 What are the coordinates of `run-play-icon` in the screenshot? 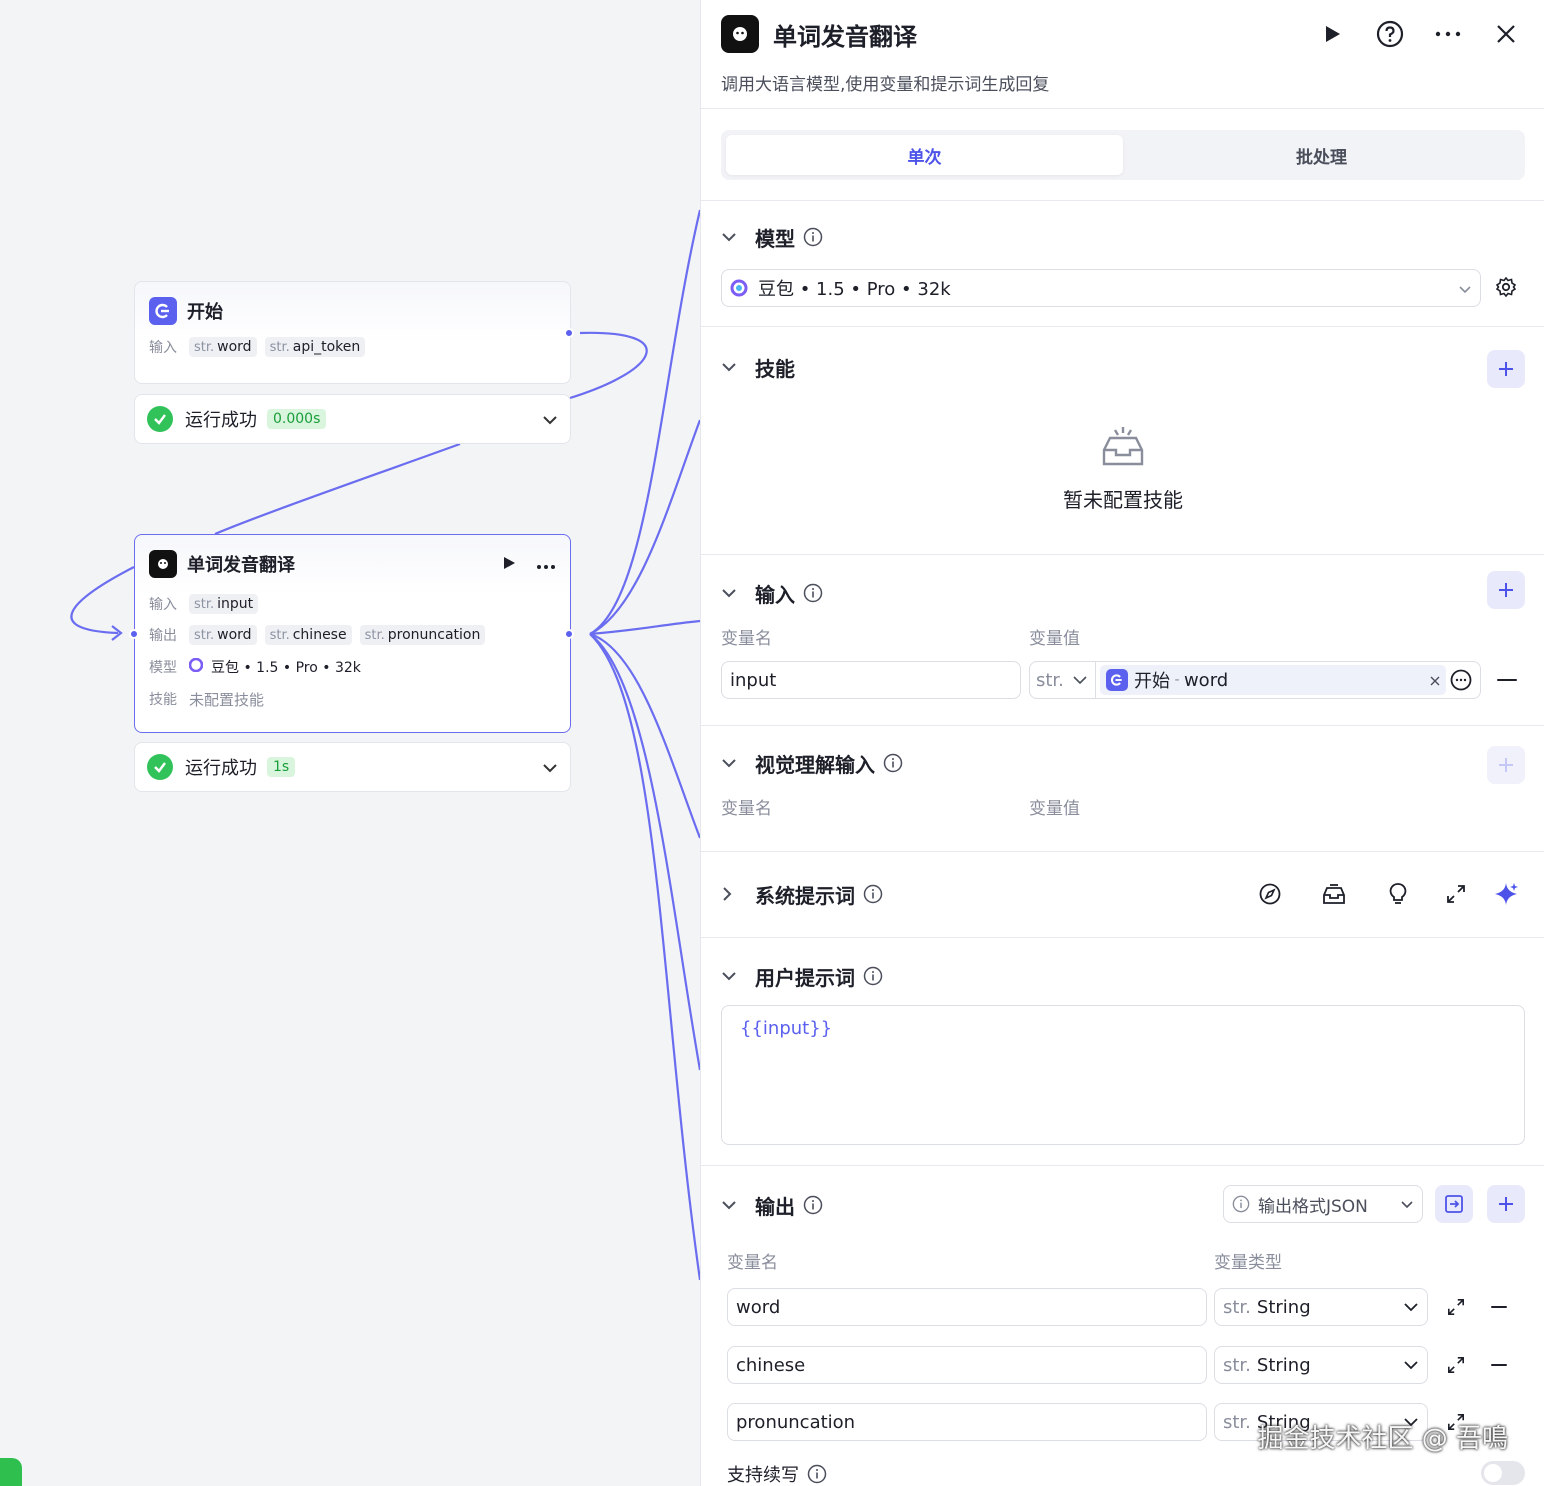 It's located at (1332, 34).